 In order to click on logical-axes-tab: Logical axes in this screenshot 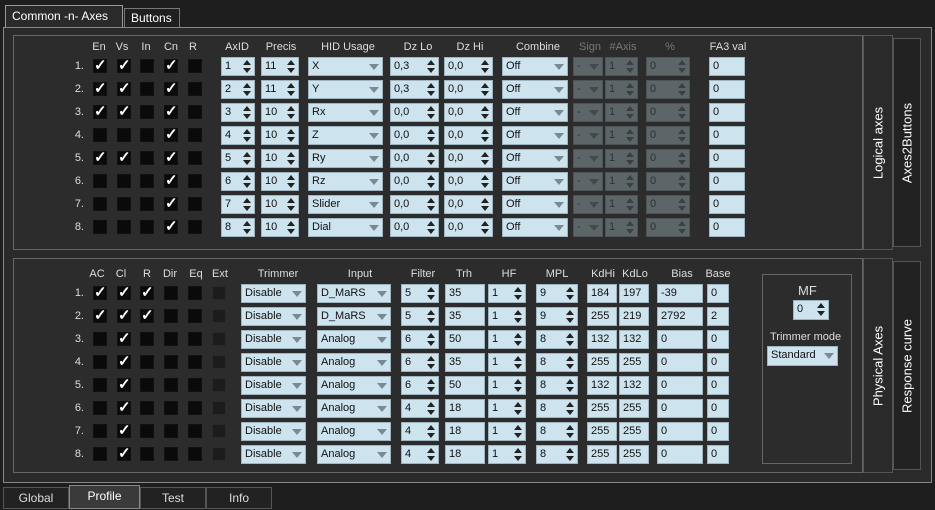, I will do `click(878, 142)`.